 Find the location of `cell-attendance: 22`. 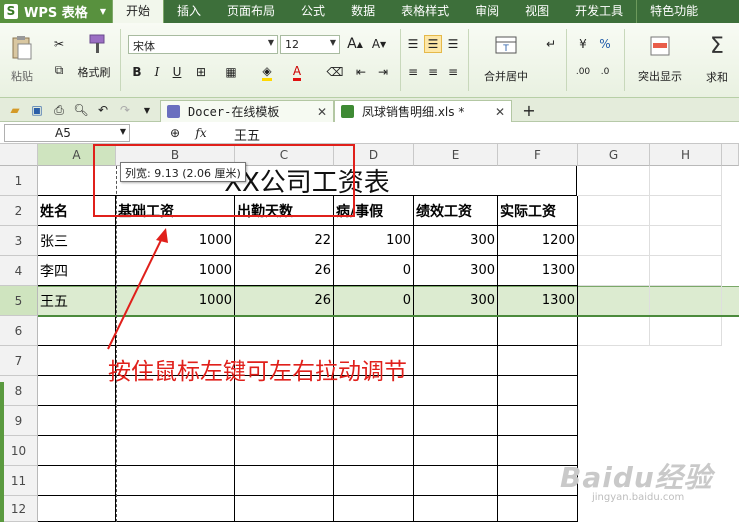

cell-attendance: 22 is located at coordinates (284, 241).